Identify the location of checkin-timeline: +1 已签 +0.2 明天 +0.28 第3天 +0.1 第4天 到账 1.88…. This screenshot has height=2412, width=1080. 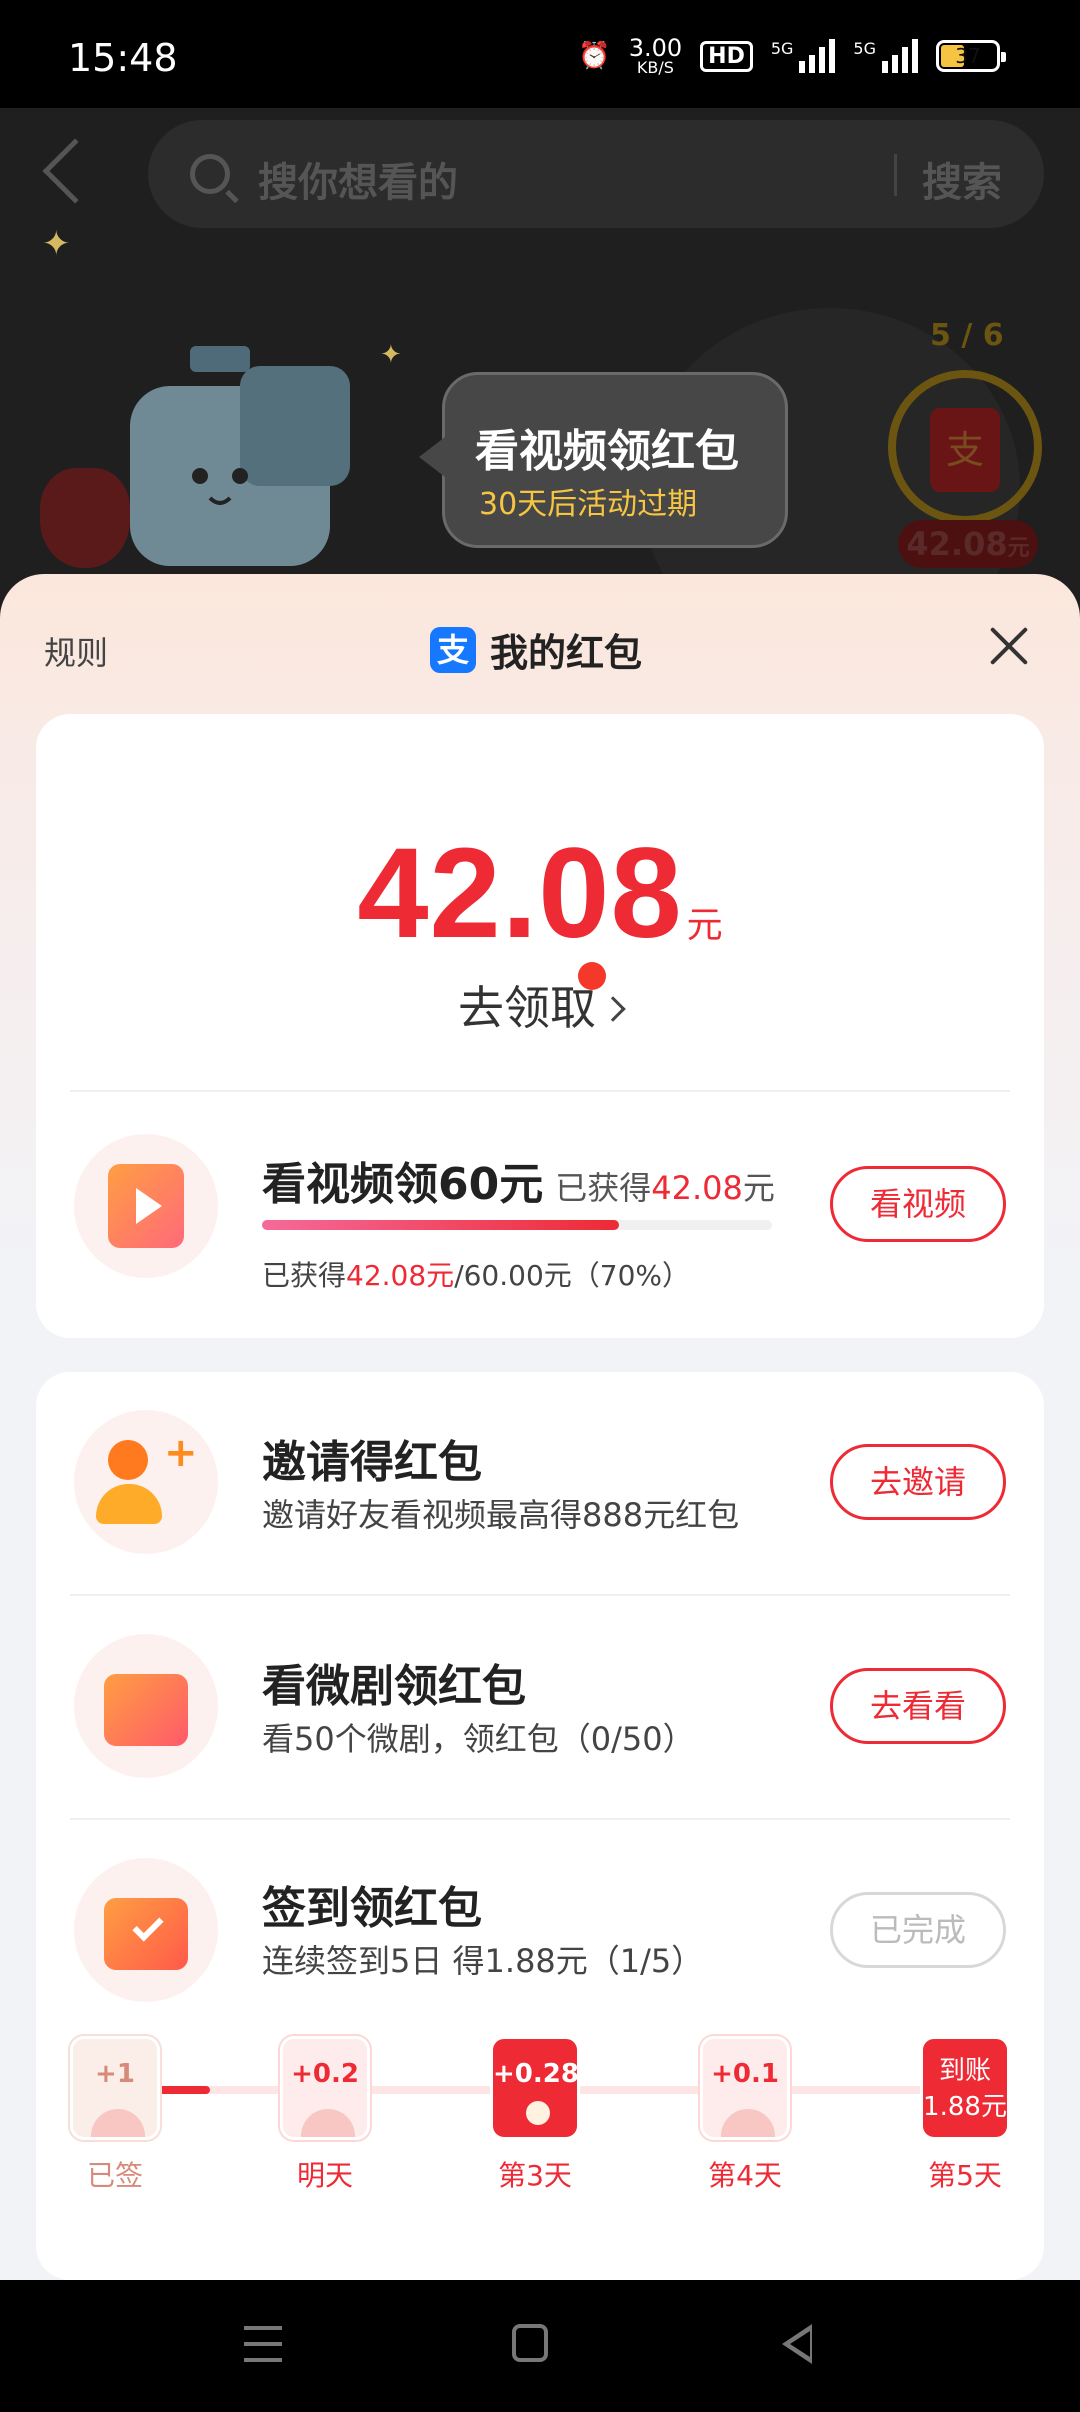
(540, 2116).